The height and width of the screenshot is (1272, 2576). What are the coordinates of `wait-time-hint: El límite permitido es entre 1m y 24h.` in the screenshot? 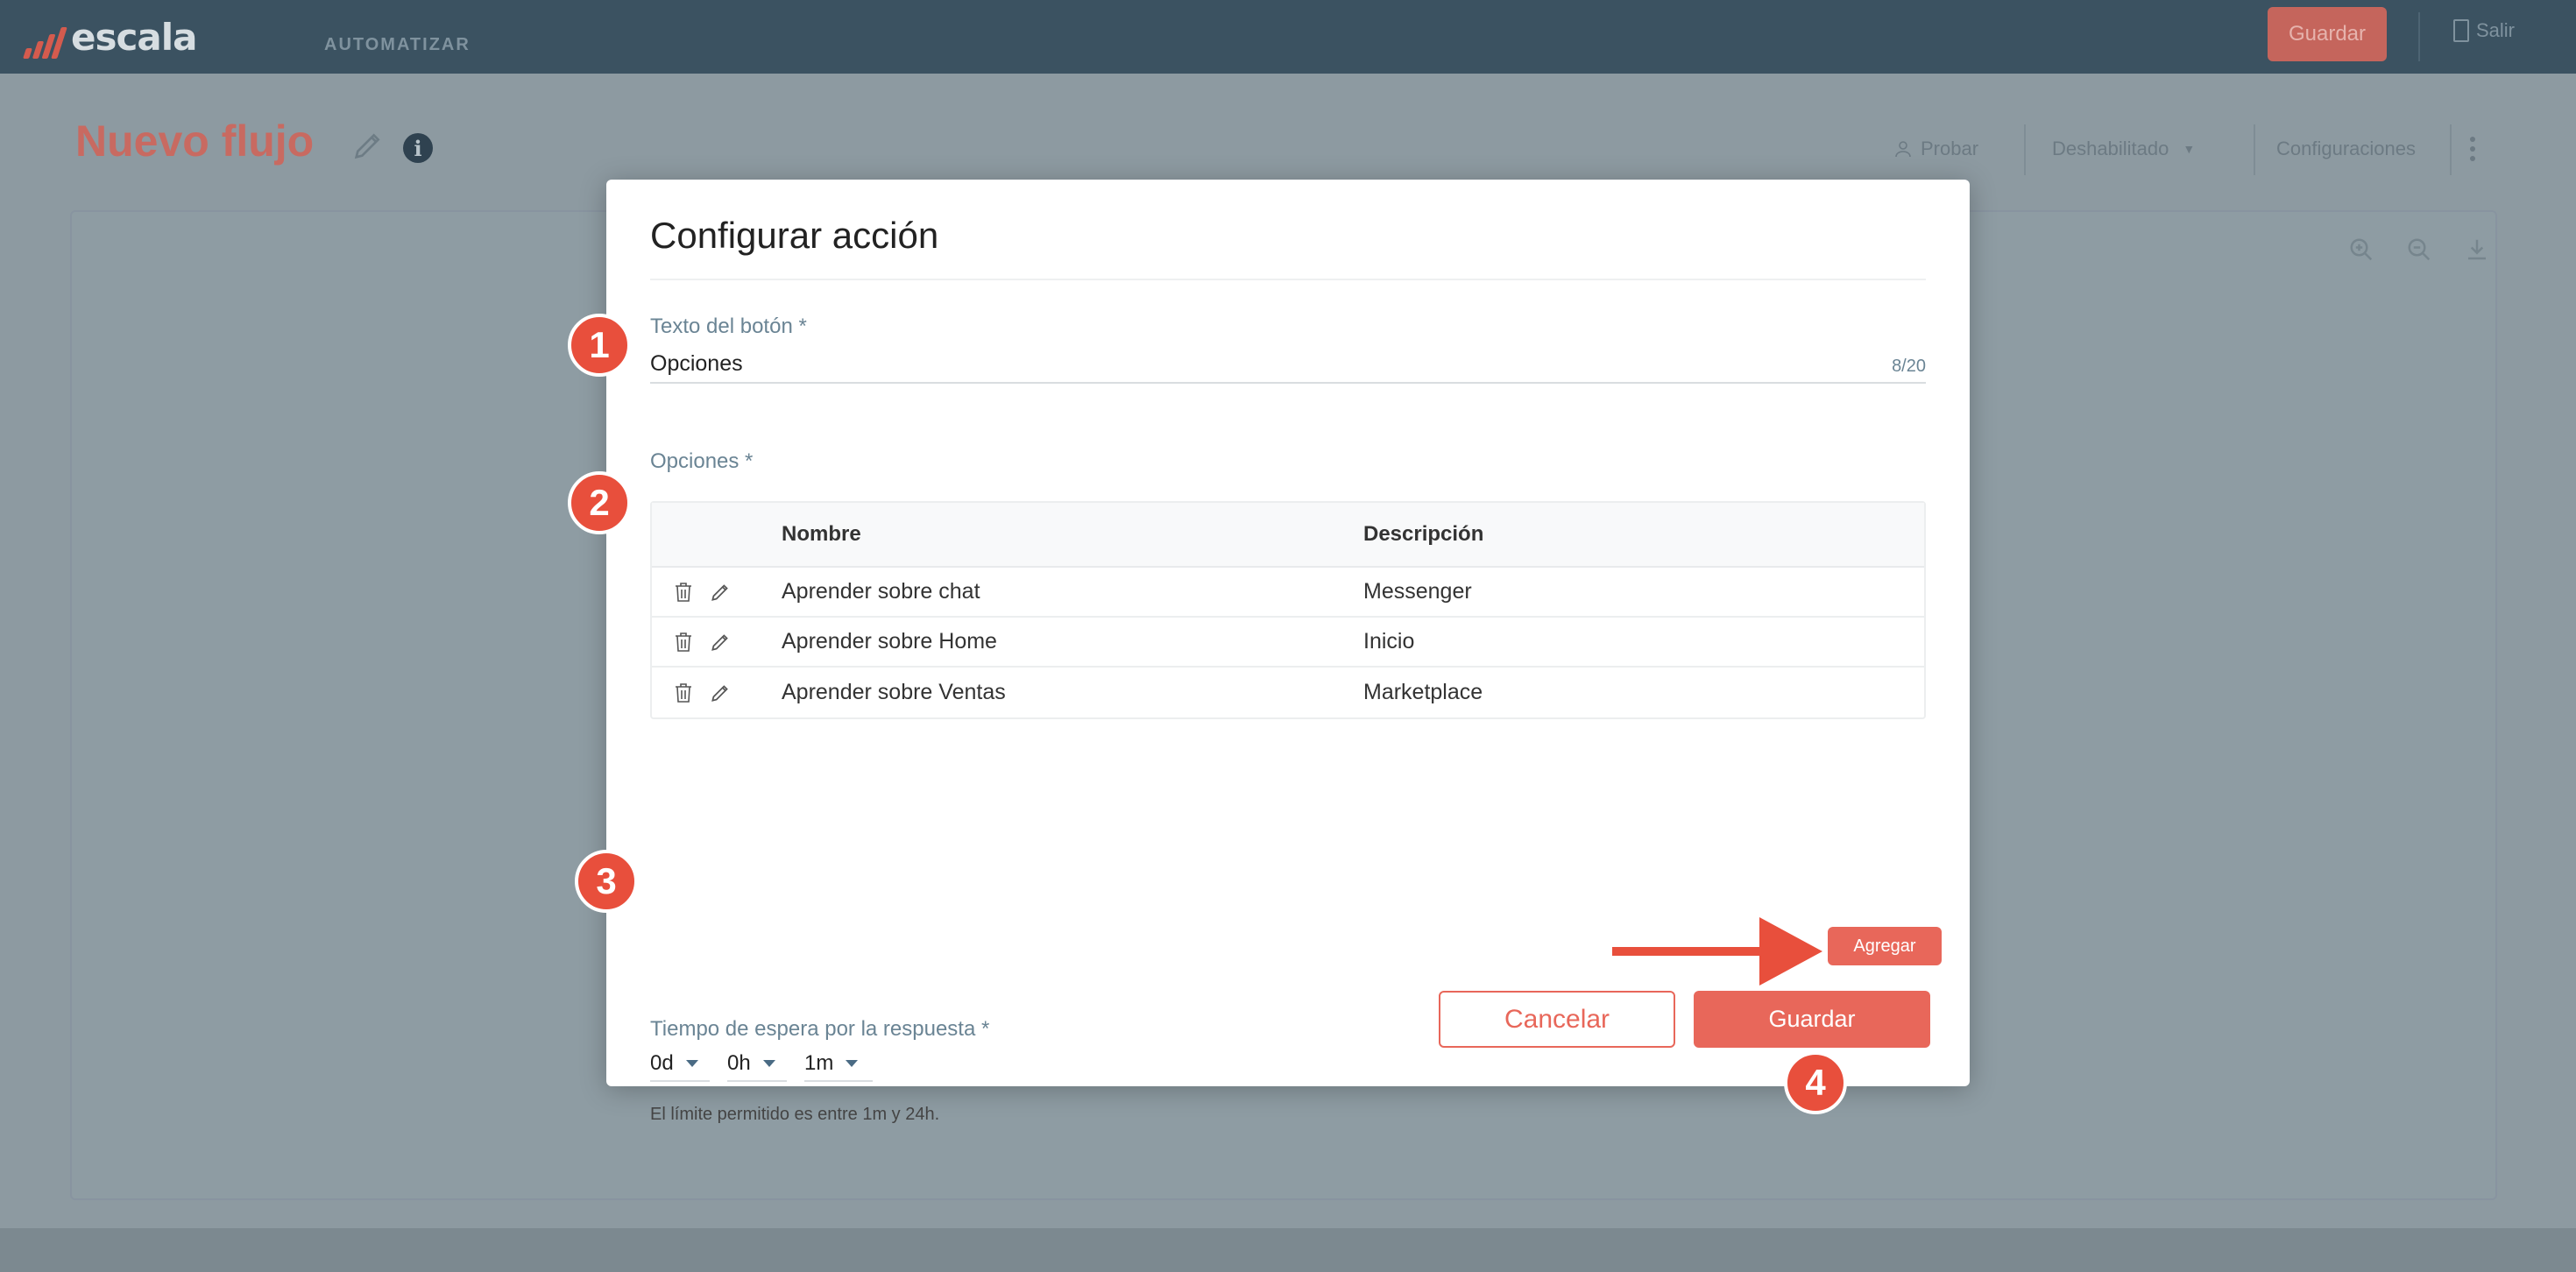 It's located at (795, 1114).